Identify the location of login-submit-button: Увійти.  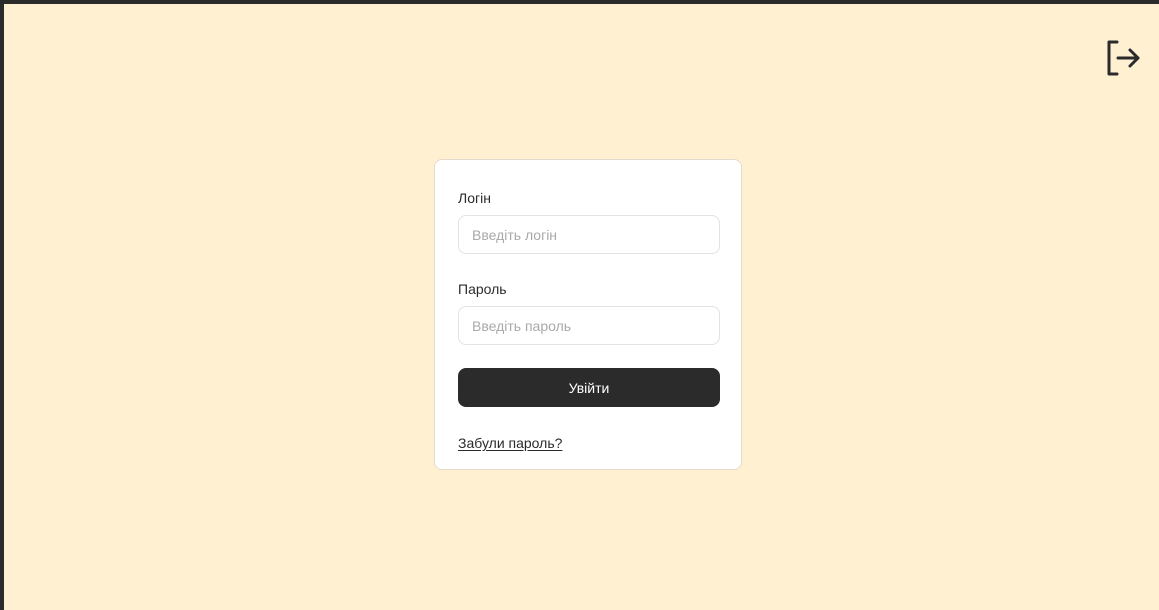
(589, 387).